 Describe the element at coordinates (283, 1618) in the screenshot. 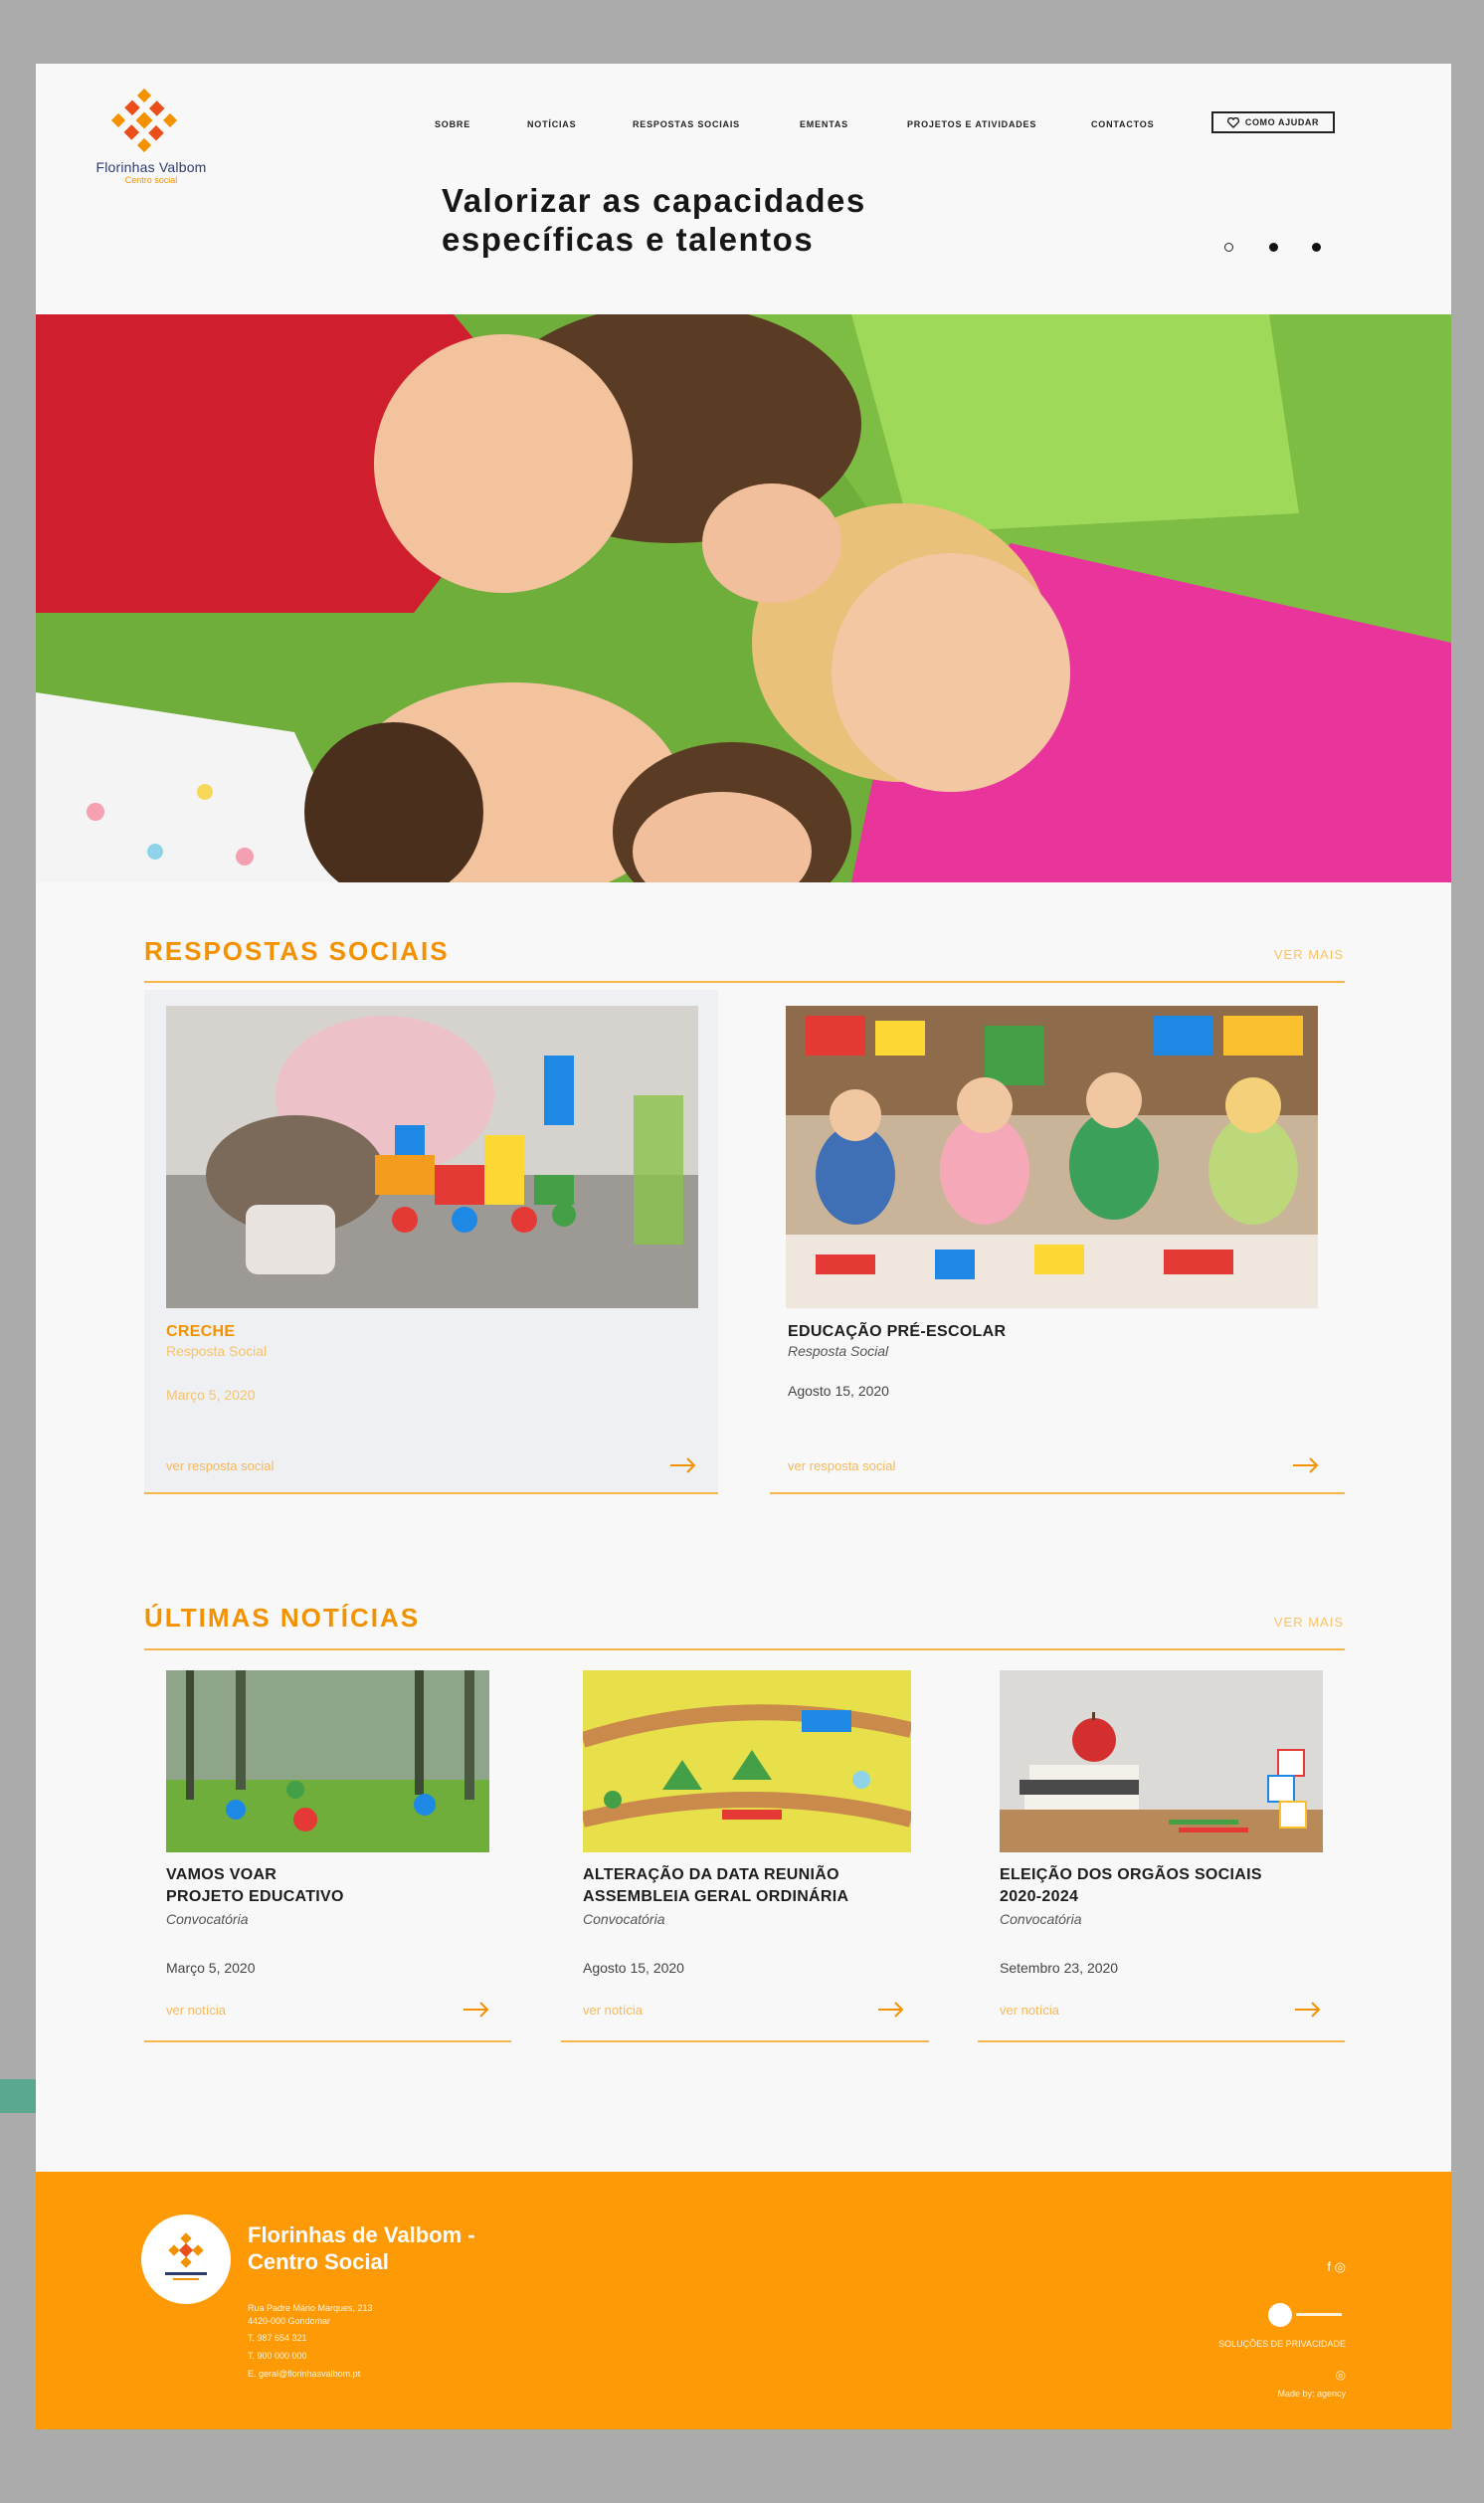

I see `noticias-section-title: ÚLTIMAS NOTÍCIAS` at that location.